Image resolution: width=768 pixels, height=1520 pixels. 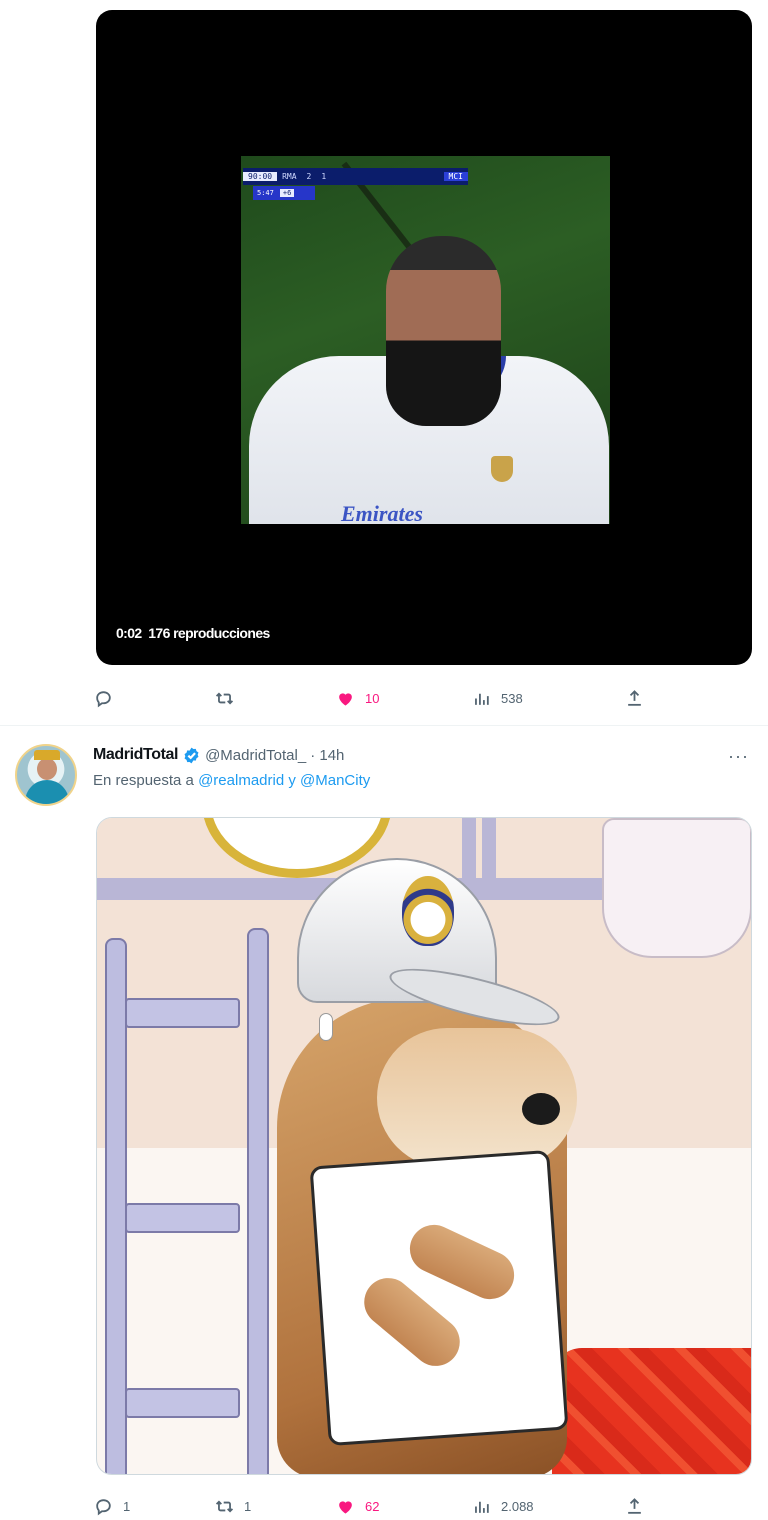 I want to click on scorebug: 90:00 RMA 2 1 MCI, so click(x=355, y=176).